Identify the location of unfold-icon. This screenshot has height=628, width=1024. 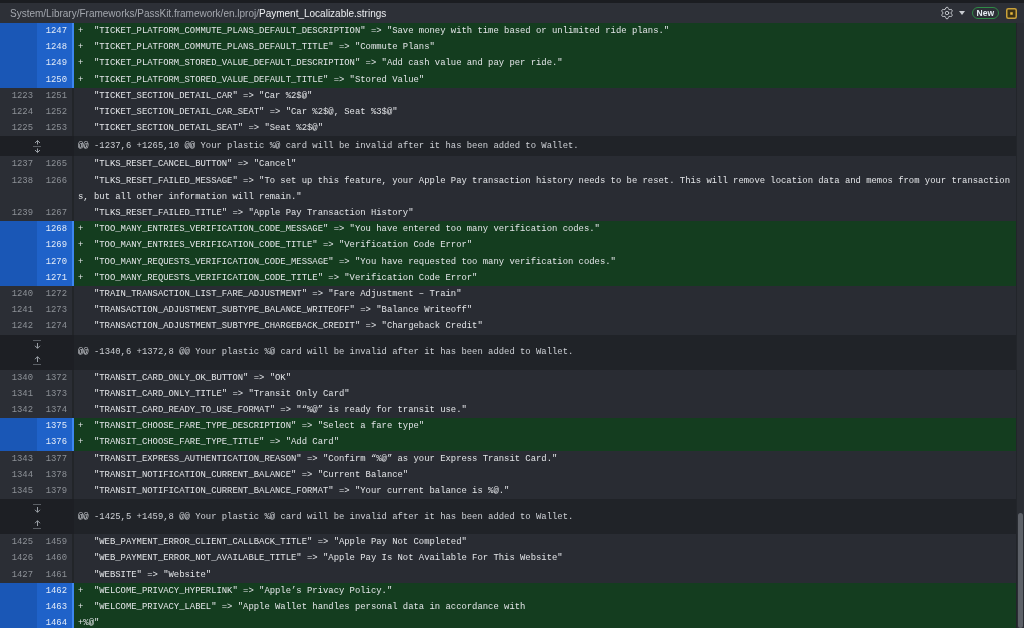
(37, 146).